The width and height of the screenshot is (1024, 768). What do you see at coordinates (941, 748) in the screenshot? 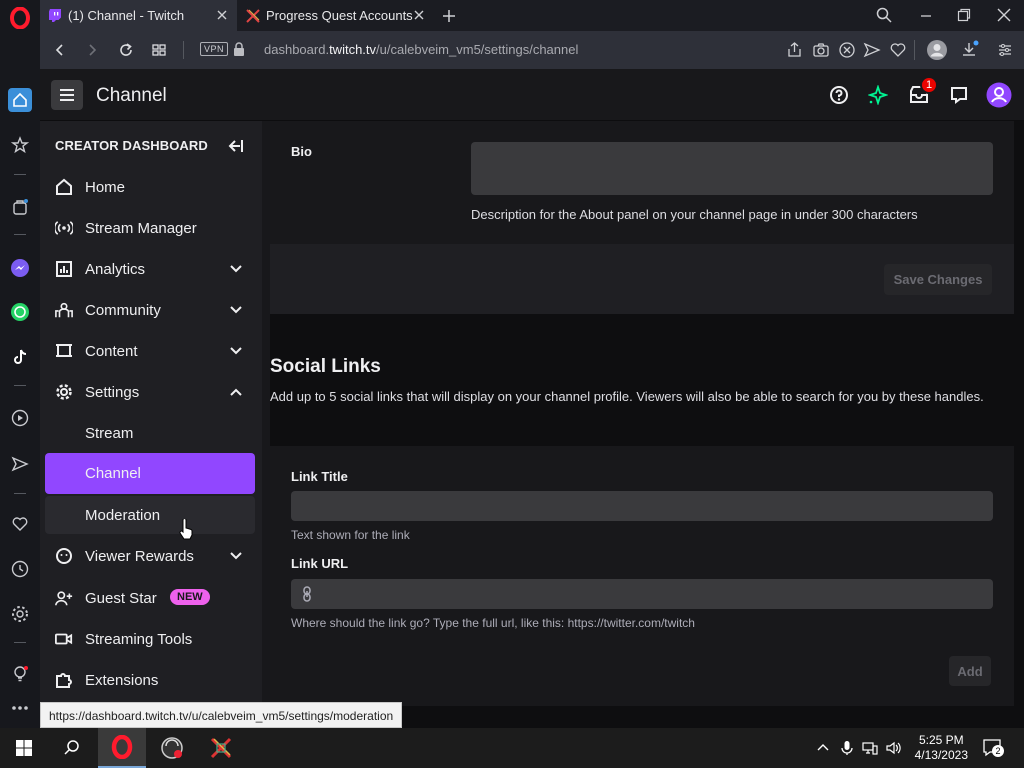
I see `taskbar-clock: 5:25 PM 4/13/2023` at bounding box center [941, 748].